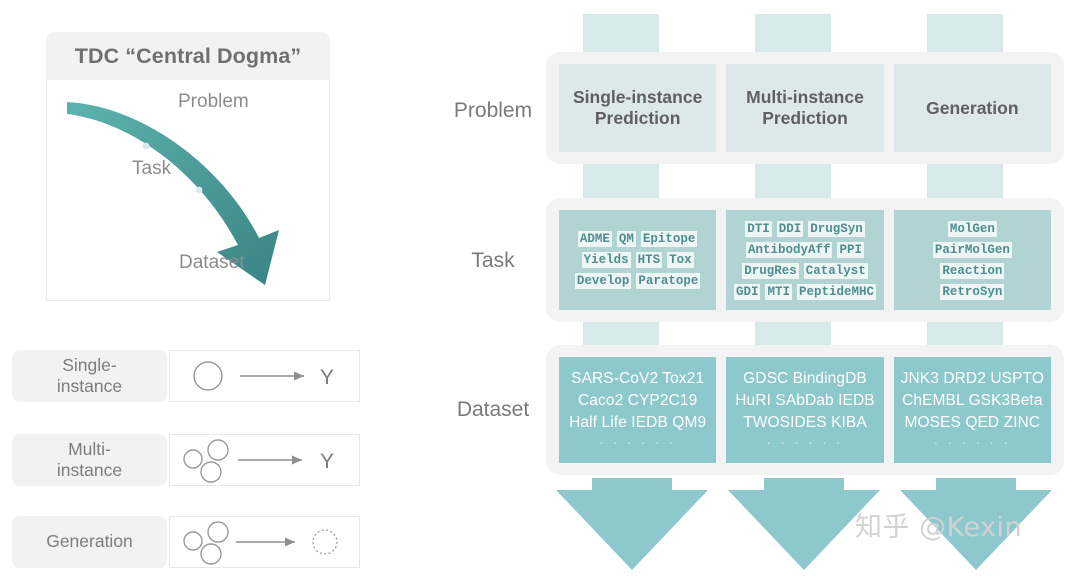 Image resolution: width=1080 pixels, height=582 pixels. What do you see at coordinates (89, 364) in the screenshot?
I see `legend-label-line1: Single-` at bounding box center [89, 364].